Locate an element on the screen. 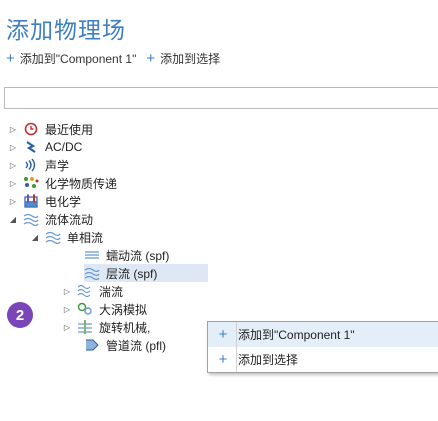 This screenshot has width=438, height=421. tree-item-label: 单相流 is located at coordinates (85, 237).